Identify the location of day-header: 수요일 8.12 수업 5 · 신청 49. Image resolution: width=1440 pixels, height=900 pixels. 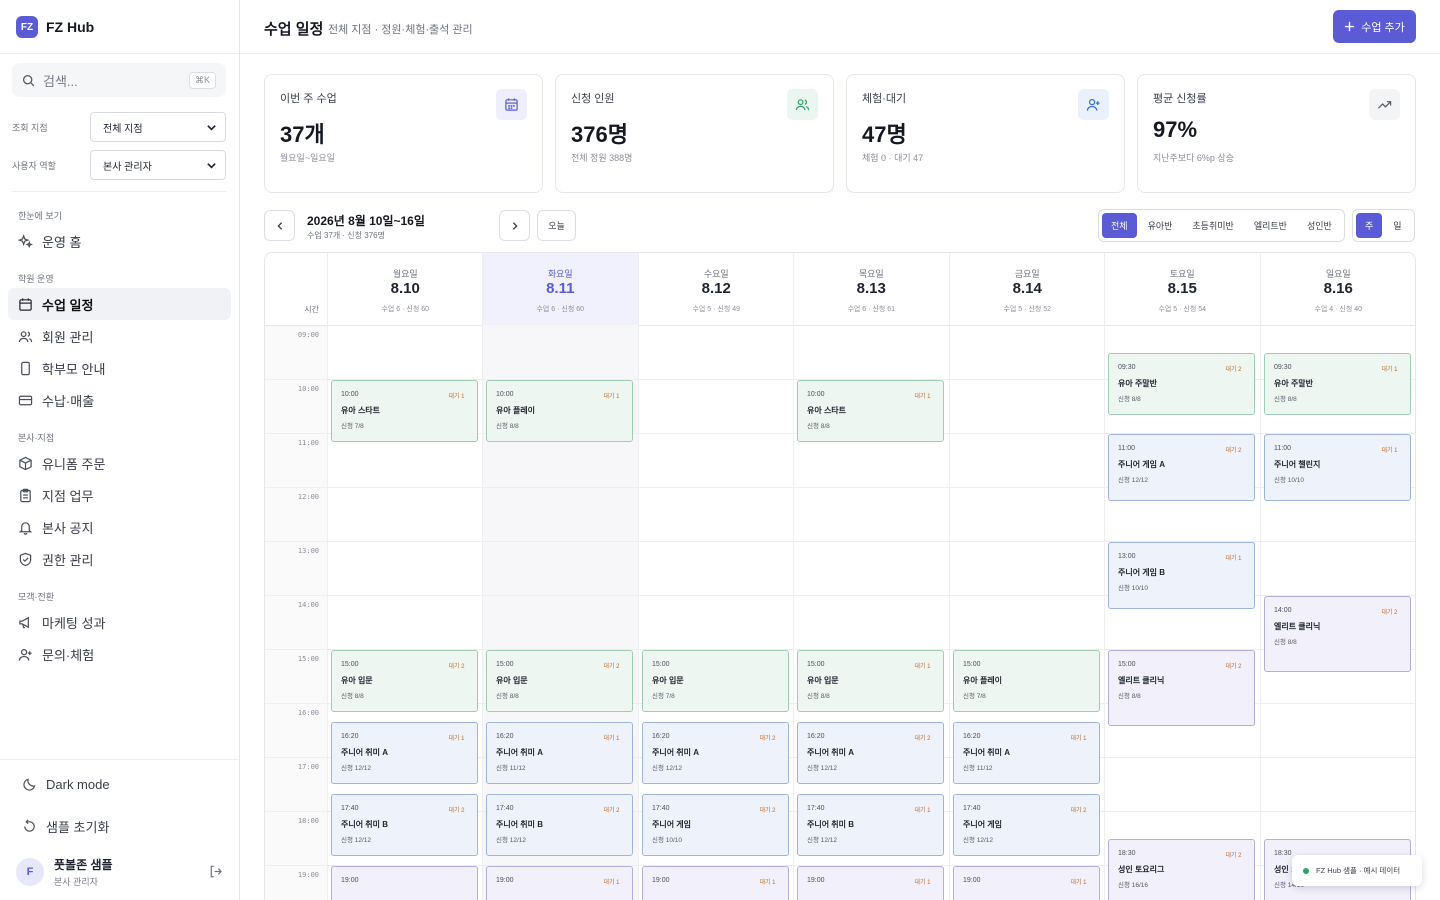
(716, 289).